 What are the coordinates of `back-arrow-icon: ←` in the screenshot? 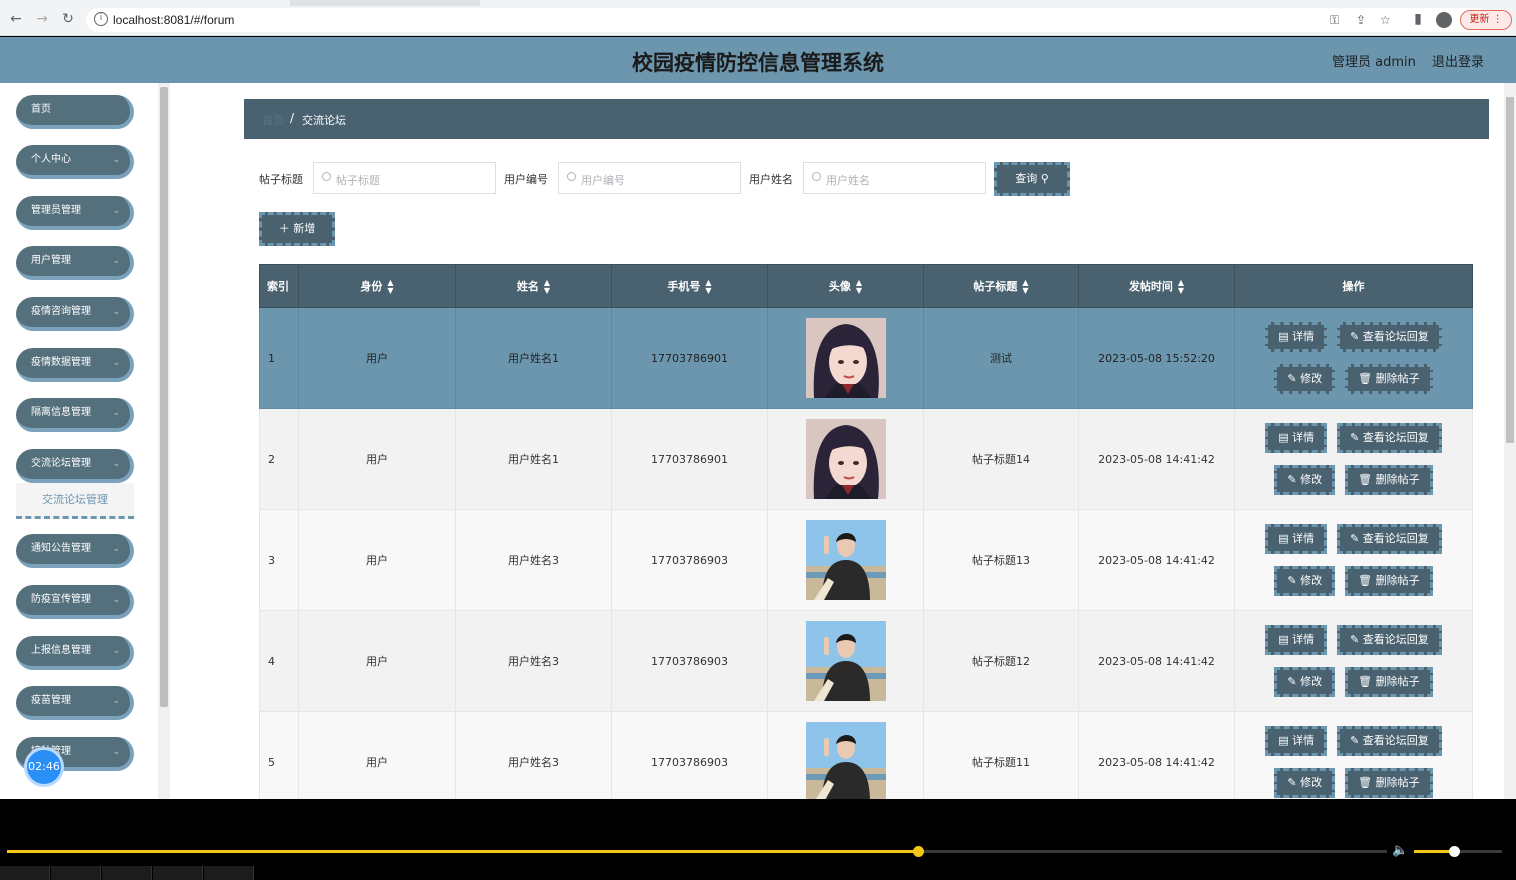 It's located at (16, 19).